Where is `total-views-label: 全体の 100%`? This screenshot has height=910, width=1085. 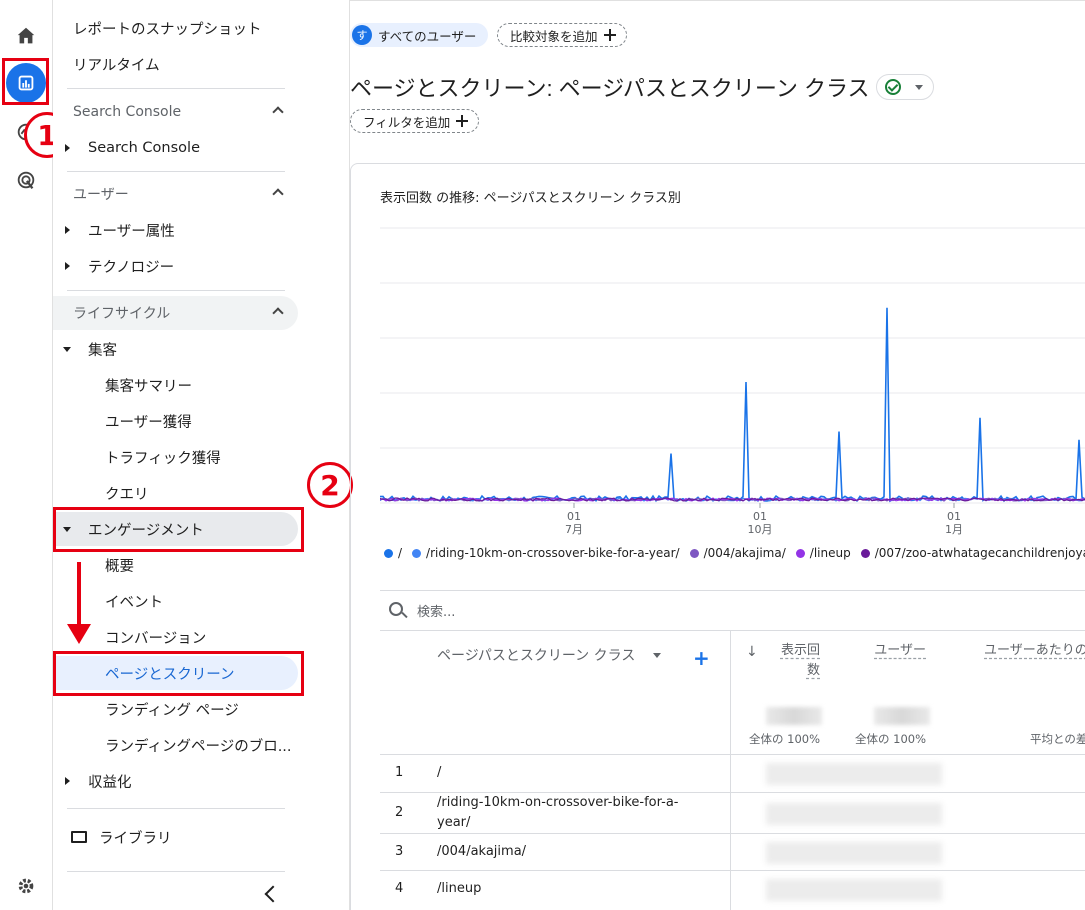
total-views-label: 全体の 100% is located at coordinates (785, 739).